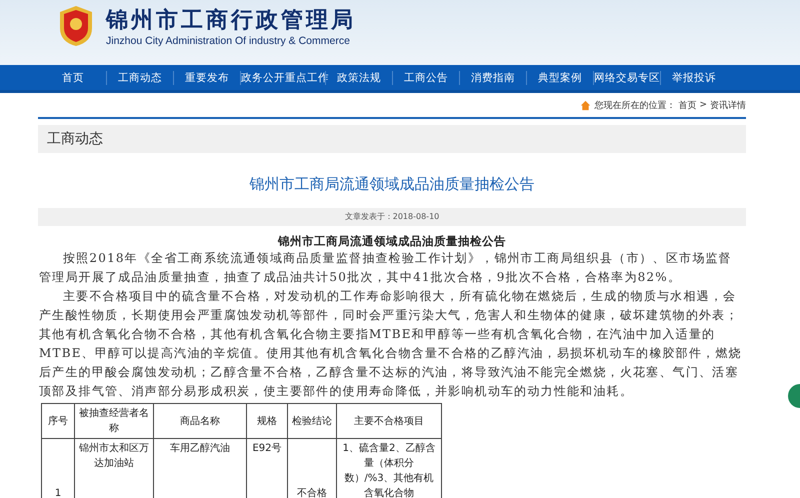 This screenshot has width=800, height=498. What do you see at coordinates (231, 20) in the screenshot?
I see `site-title: 锦州市工商行政管理局` at bounding box center [231, 20].